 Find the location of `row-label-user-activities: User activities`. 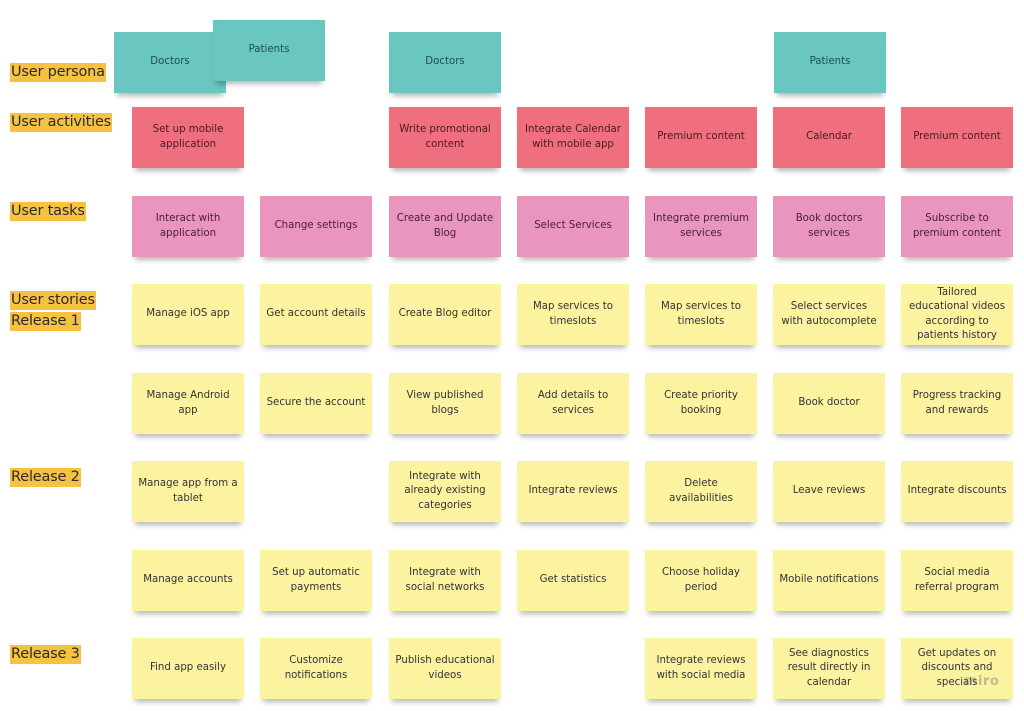

row-label-user-activities: User activities is located at coordinates (61, 122).